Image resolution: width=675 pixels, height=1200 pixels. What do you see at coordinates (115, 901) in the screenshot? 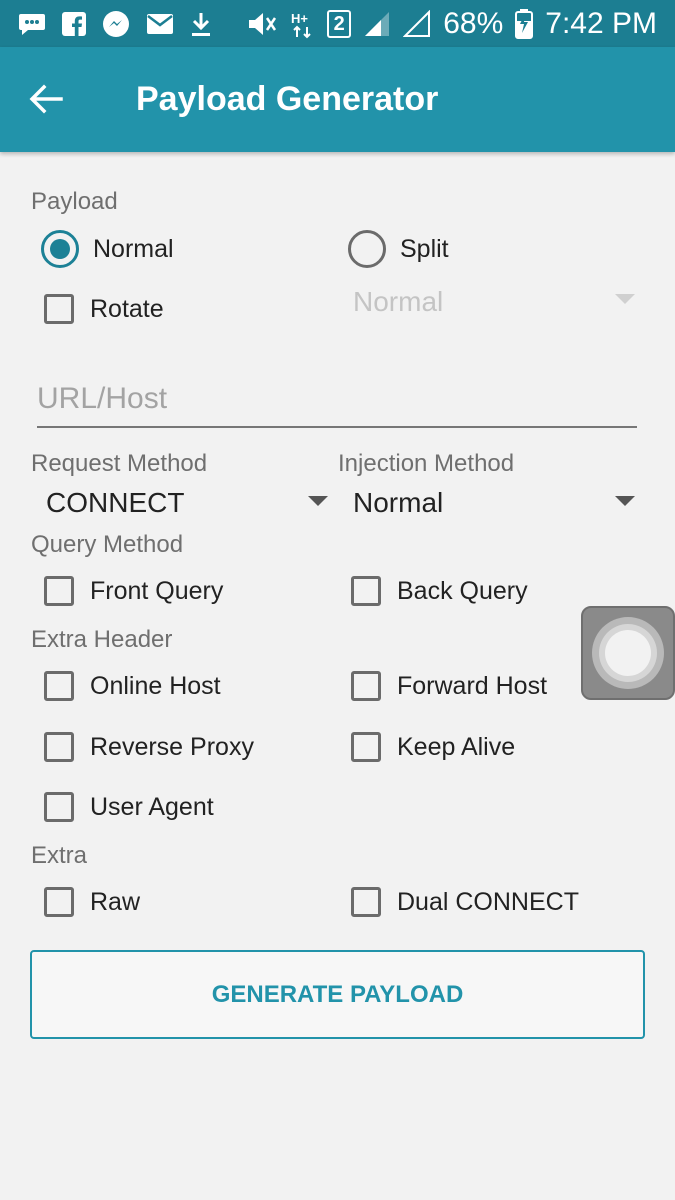
I see `raw-label: Raw` at bounding box center [115, 901].